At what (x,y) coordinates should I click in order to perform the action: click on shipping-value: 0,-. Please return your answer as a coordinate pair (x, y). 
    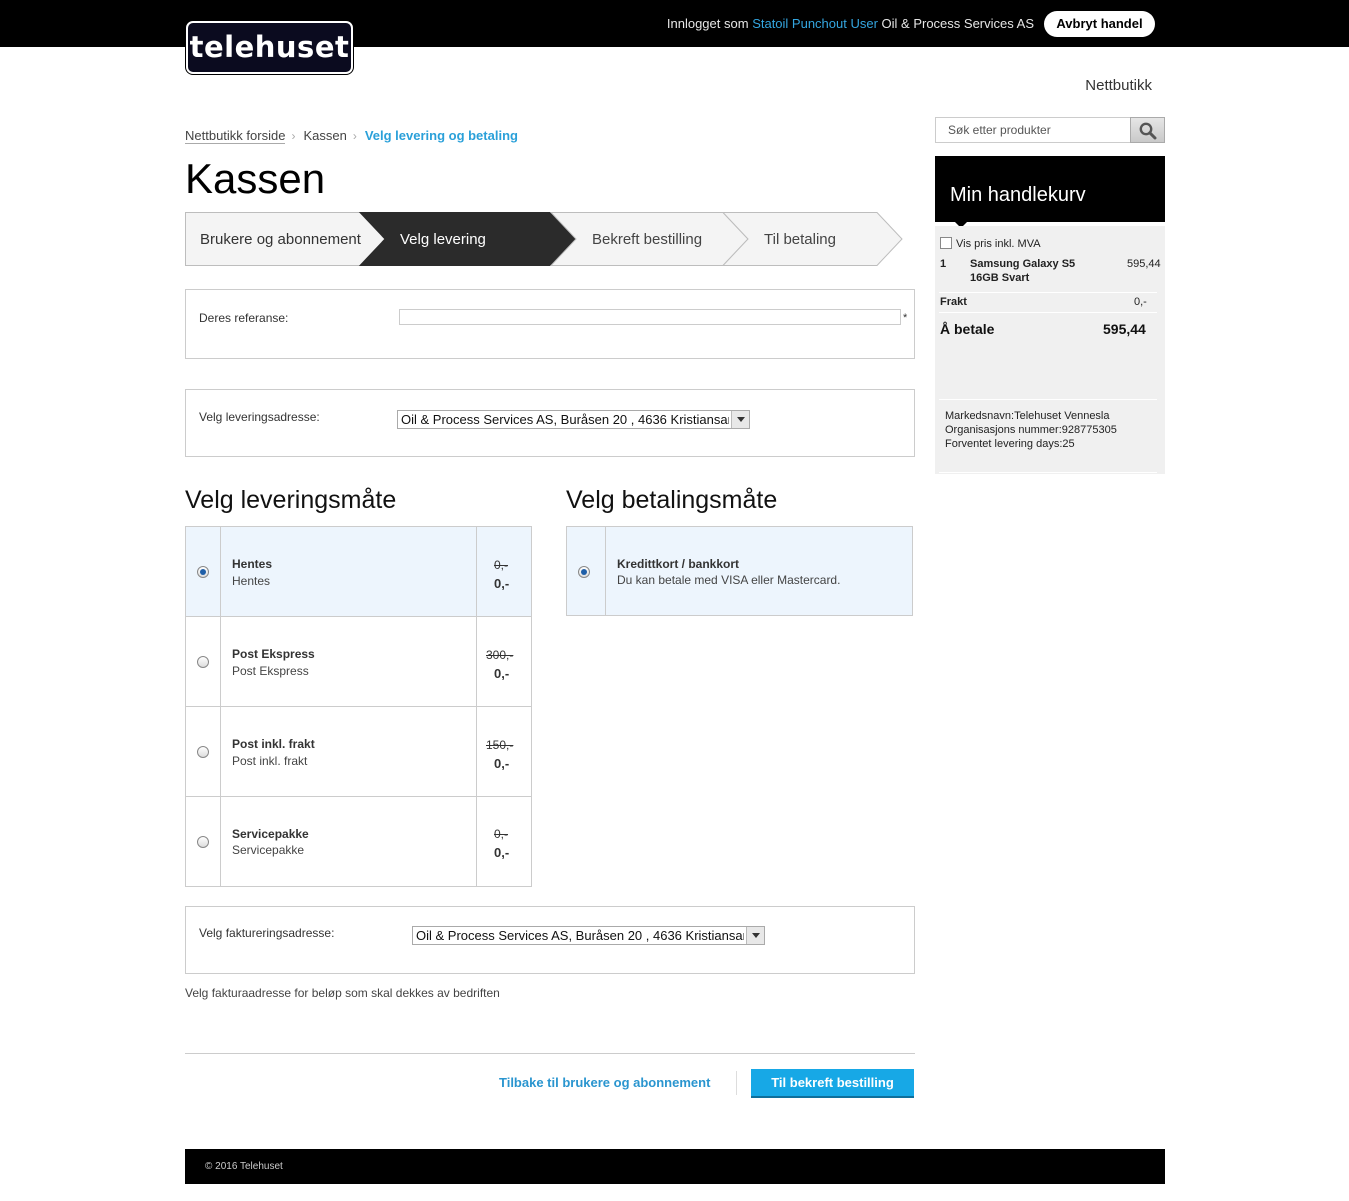
    Looking at the image, I should click on (1140, 302).